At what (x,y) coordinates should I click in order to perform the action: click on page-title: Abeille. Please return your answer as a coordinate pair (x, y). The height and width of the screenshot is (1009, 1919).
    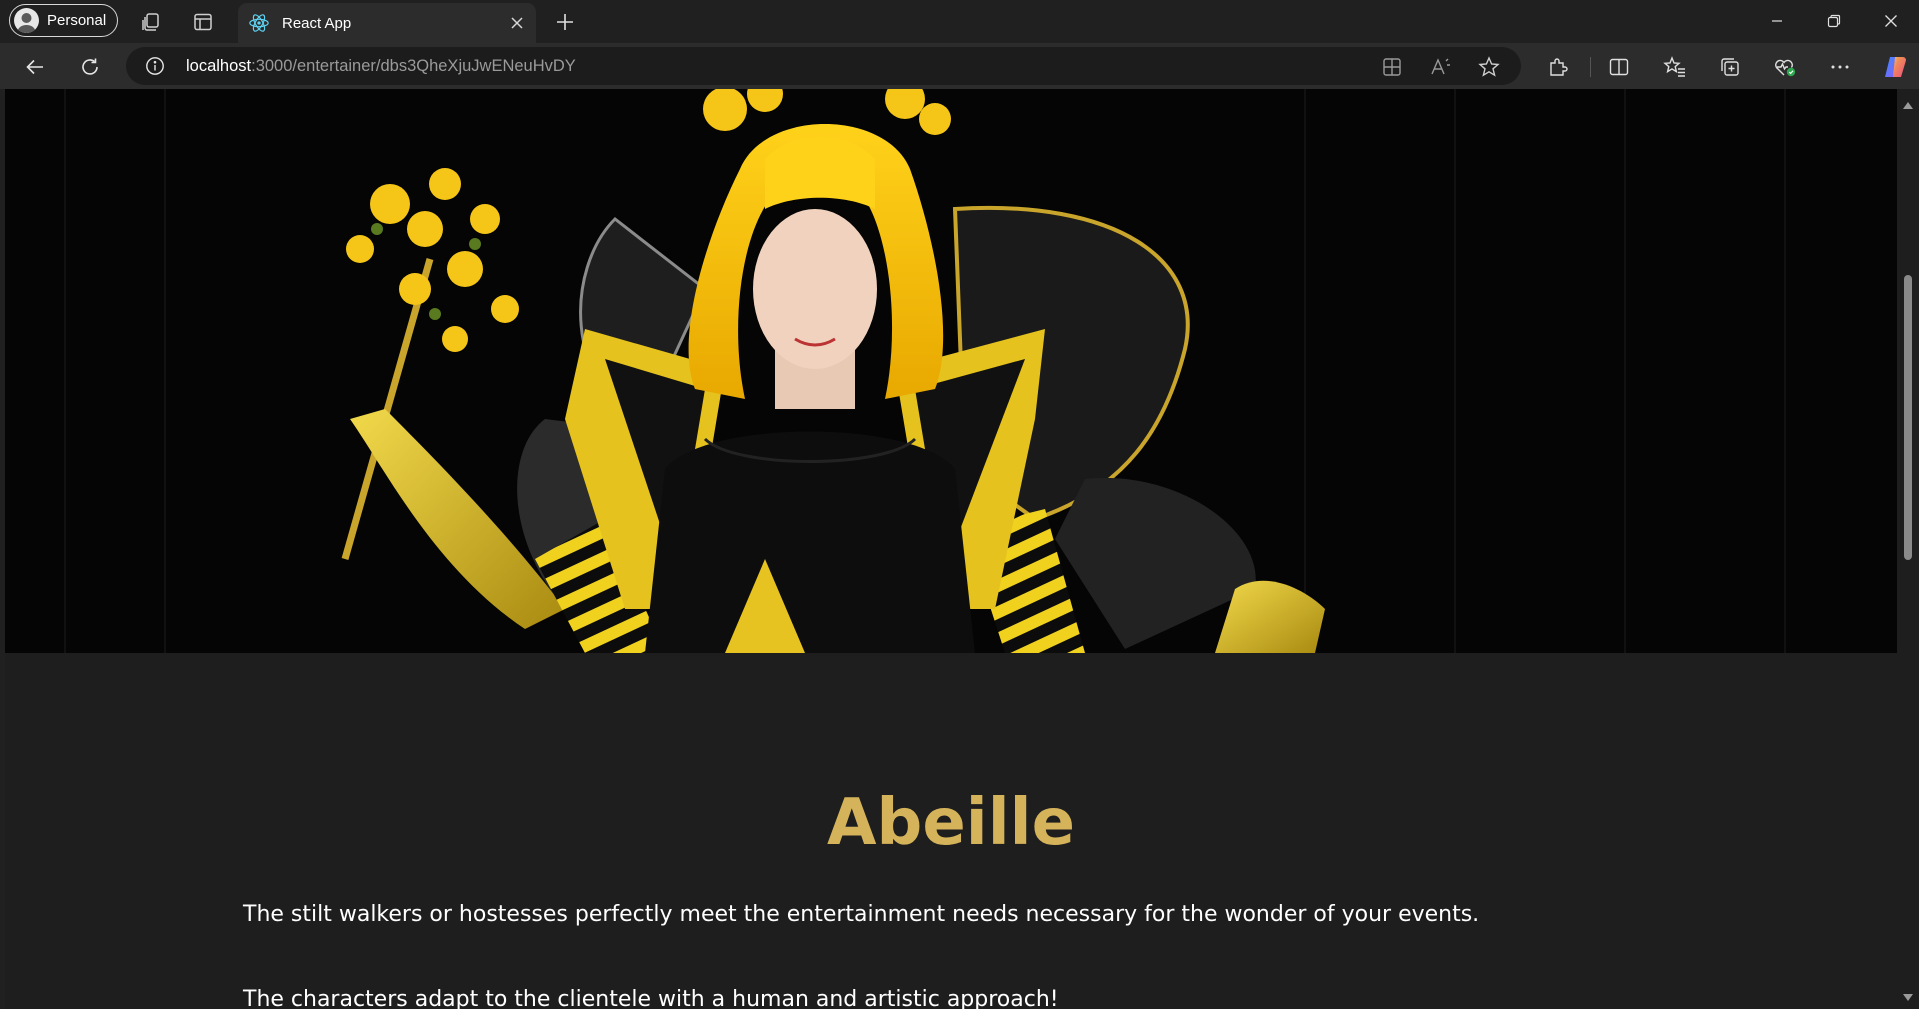
    Looking at the image, I should click on (951, 823).